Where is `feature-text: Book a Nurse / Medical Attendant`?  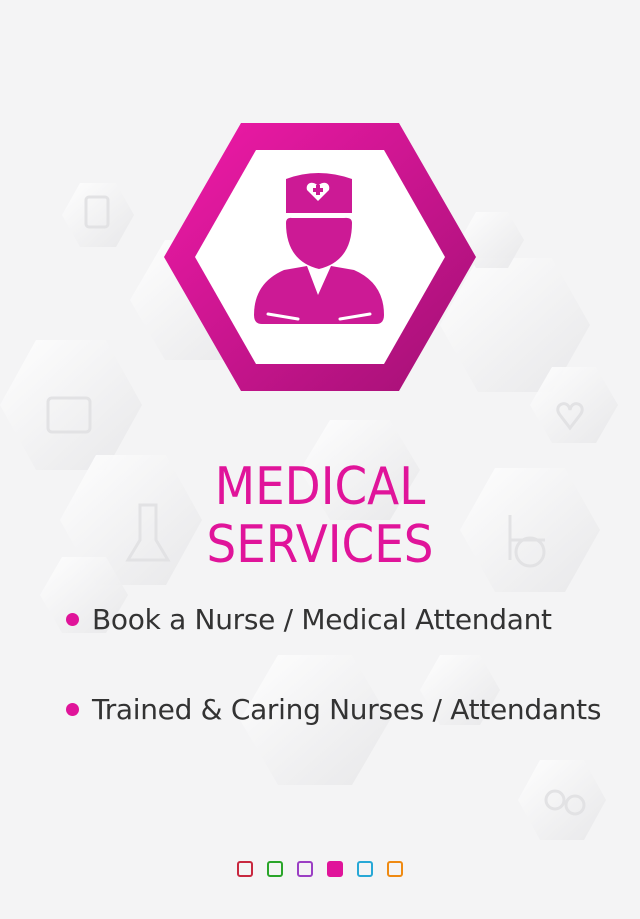
feature-text: Book a Nurse / Medical Attendant is located at coordinates (322, 619).